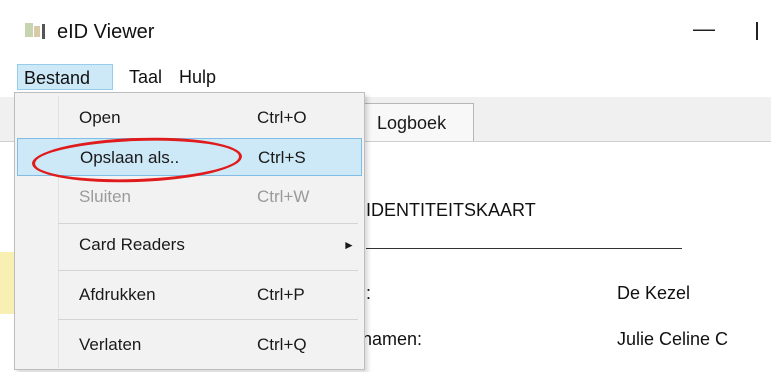 The width and height of the screenshot is (771, 372). Describe the element at coordinates (197, 77) in the screenshot. I see `menu-hulp: Hulp` at that location.